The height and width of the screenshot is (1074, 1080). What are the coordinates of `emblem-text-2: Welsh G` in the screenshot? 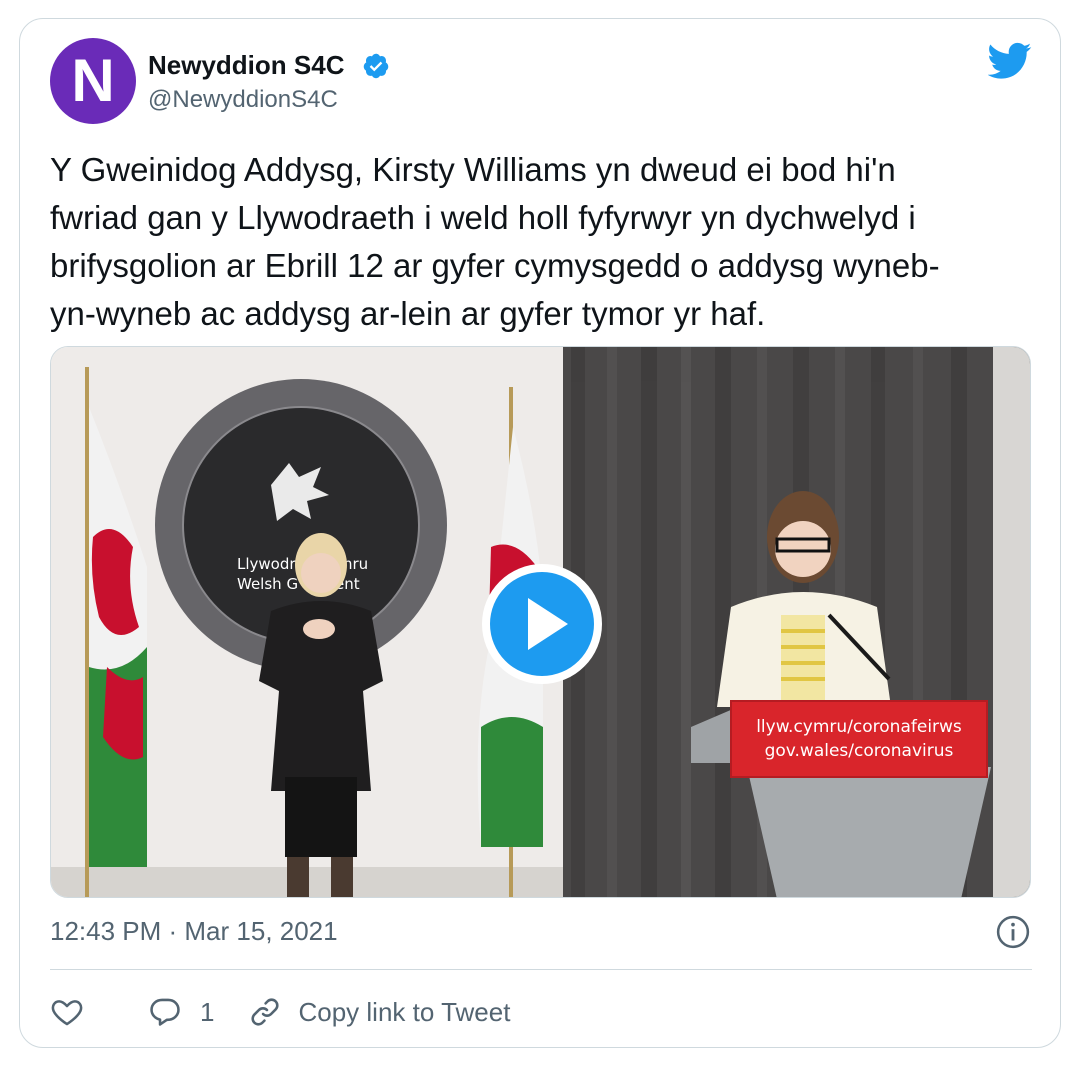 It's located at (267, 584).